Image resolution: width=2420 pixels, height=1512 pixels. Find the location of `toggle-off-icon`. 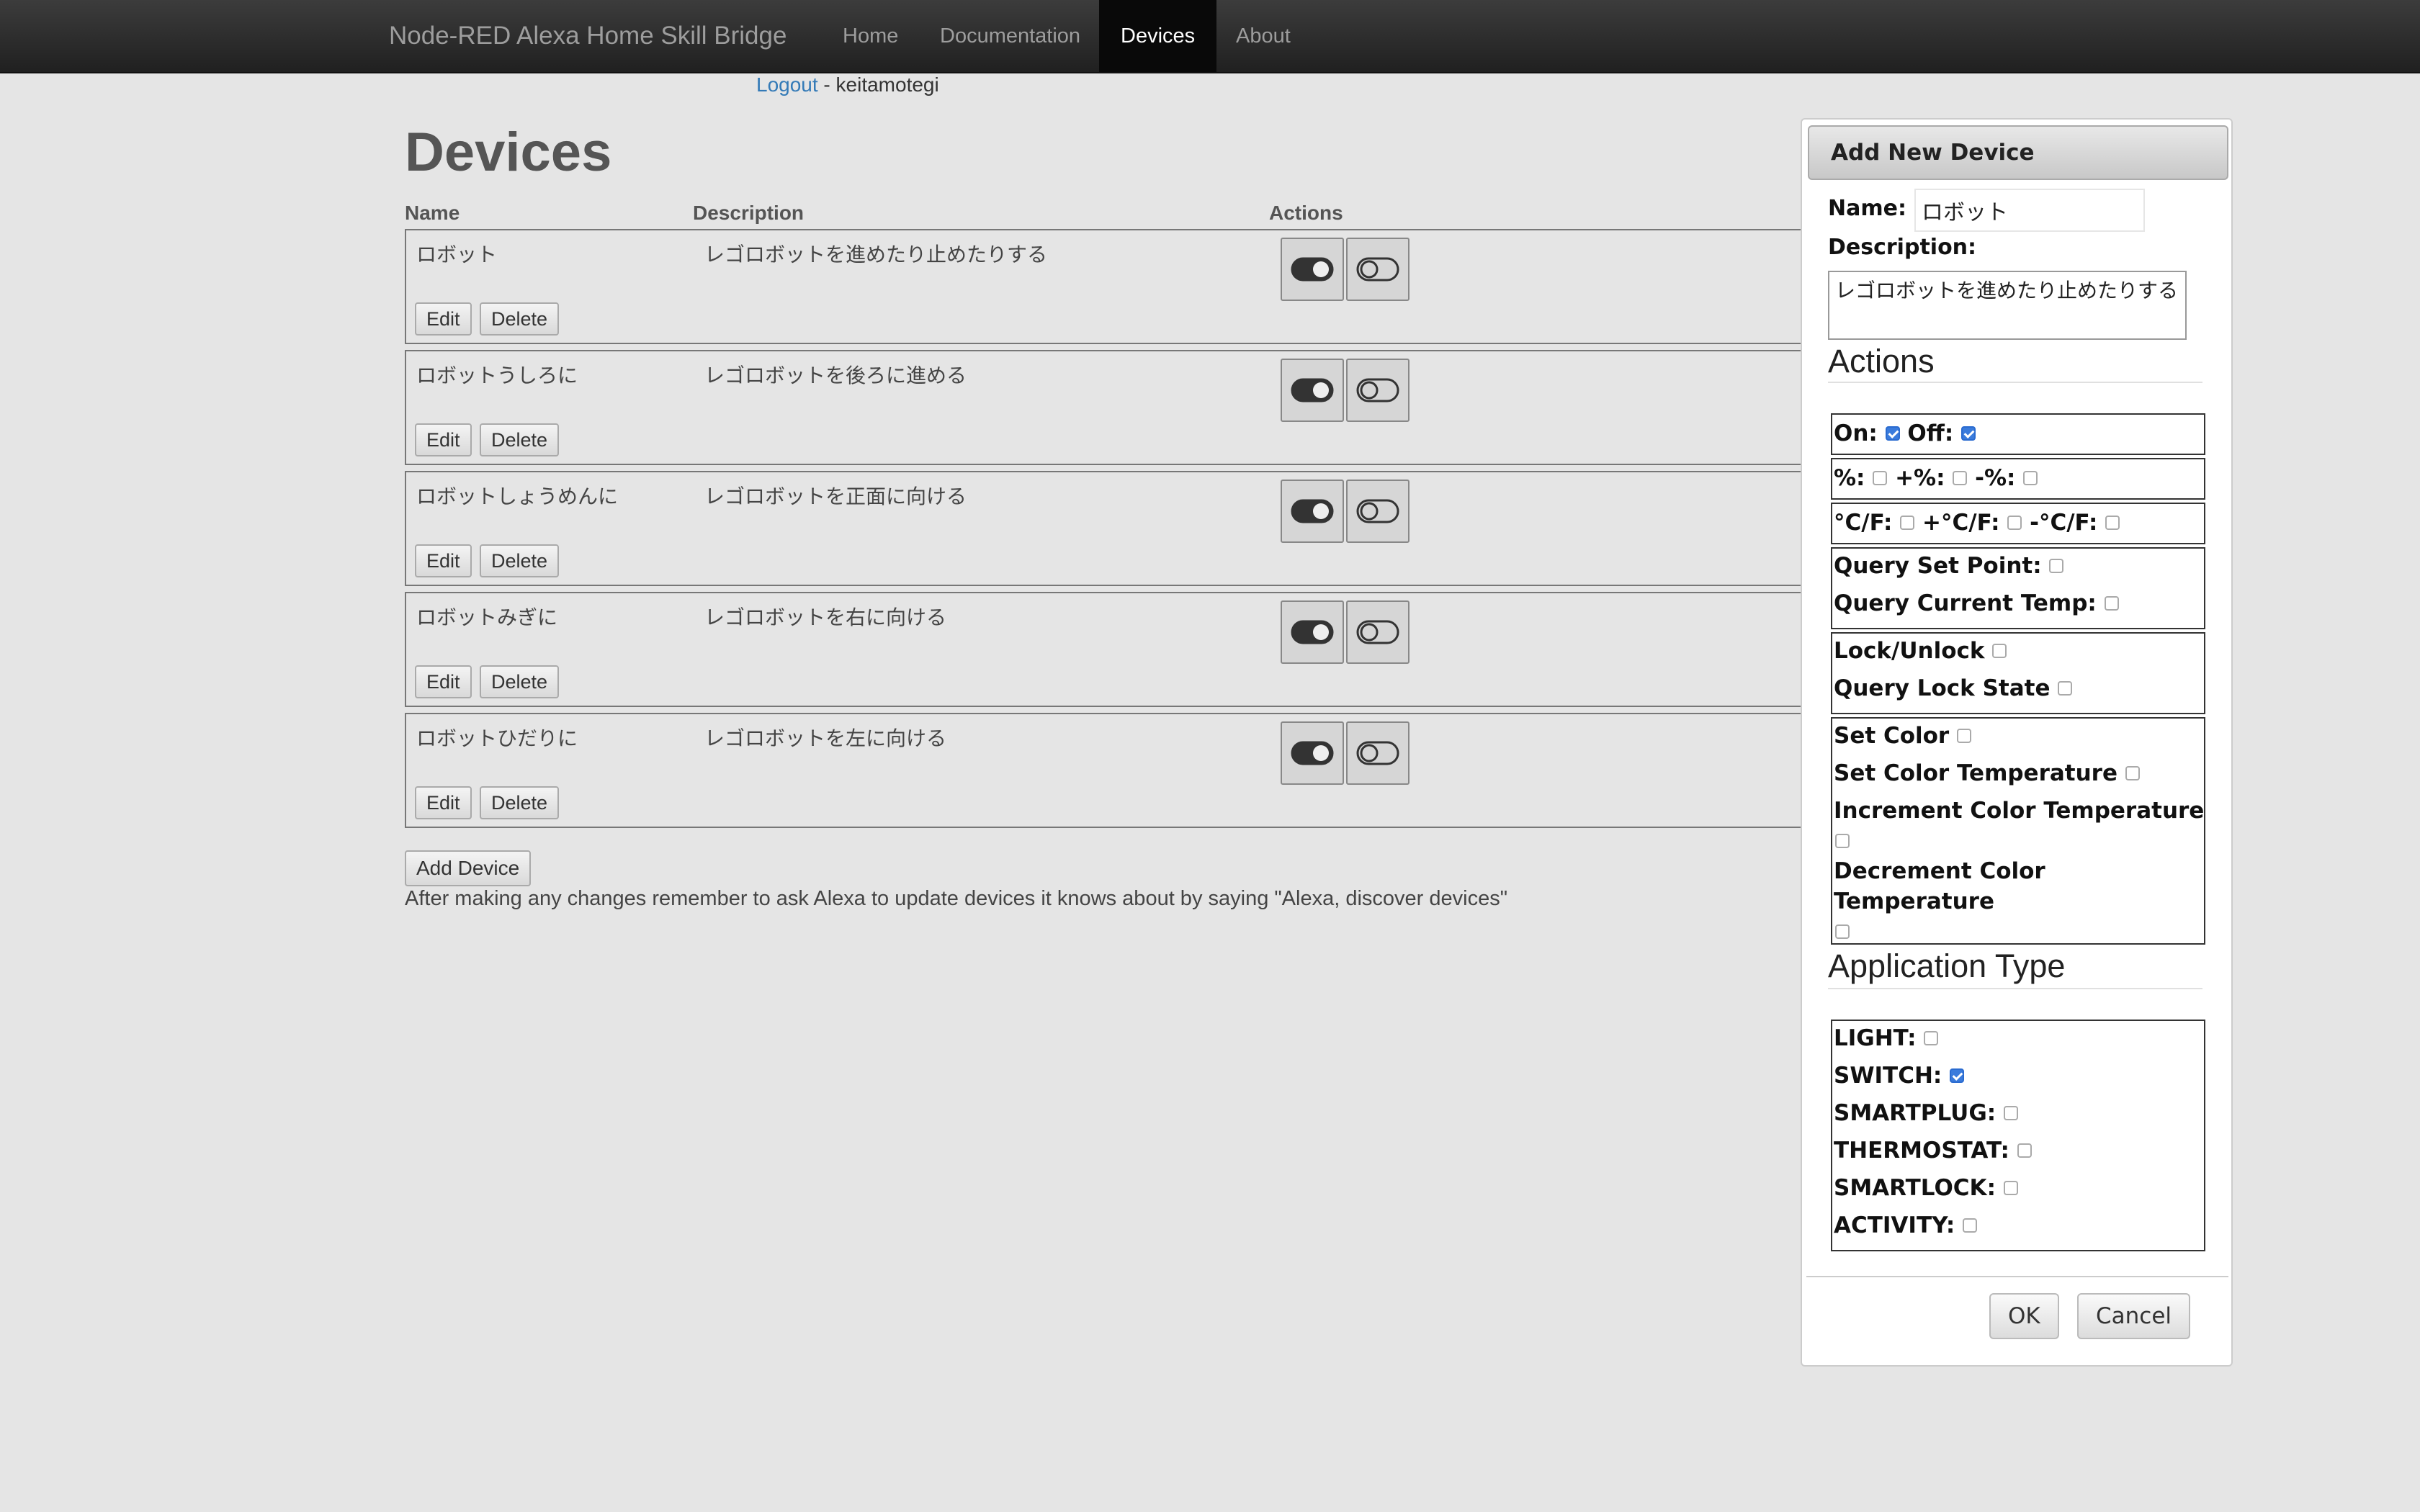

toggle-off-icon is located at coordinates (1377, 390).